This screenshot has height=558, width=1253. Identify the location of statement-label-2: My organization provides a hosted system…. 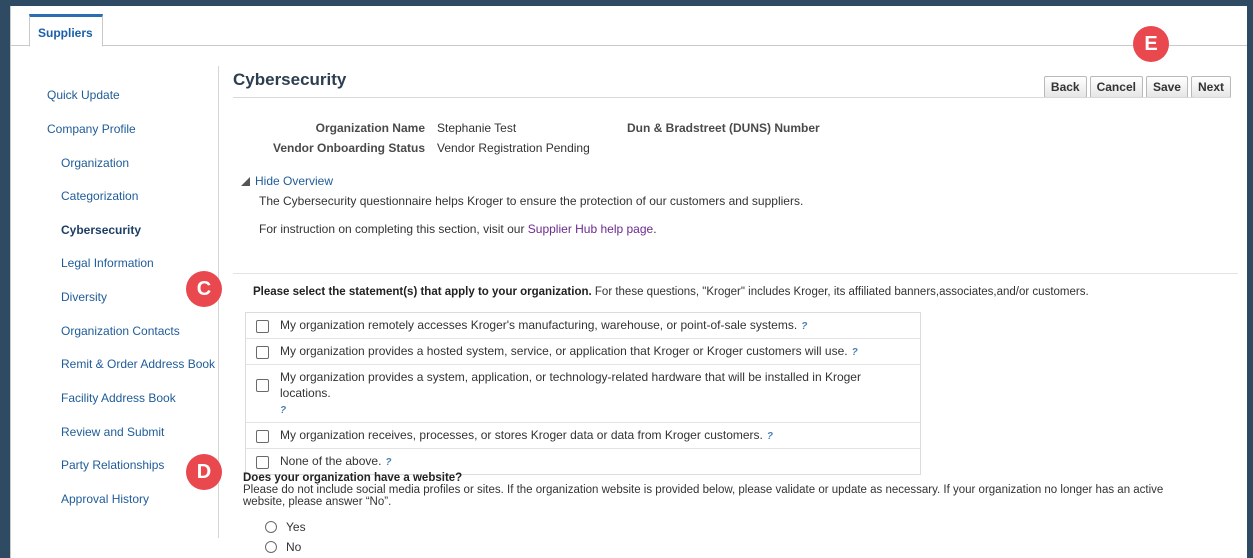
(564, 351).